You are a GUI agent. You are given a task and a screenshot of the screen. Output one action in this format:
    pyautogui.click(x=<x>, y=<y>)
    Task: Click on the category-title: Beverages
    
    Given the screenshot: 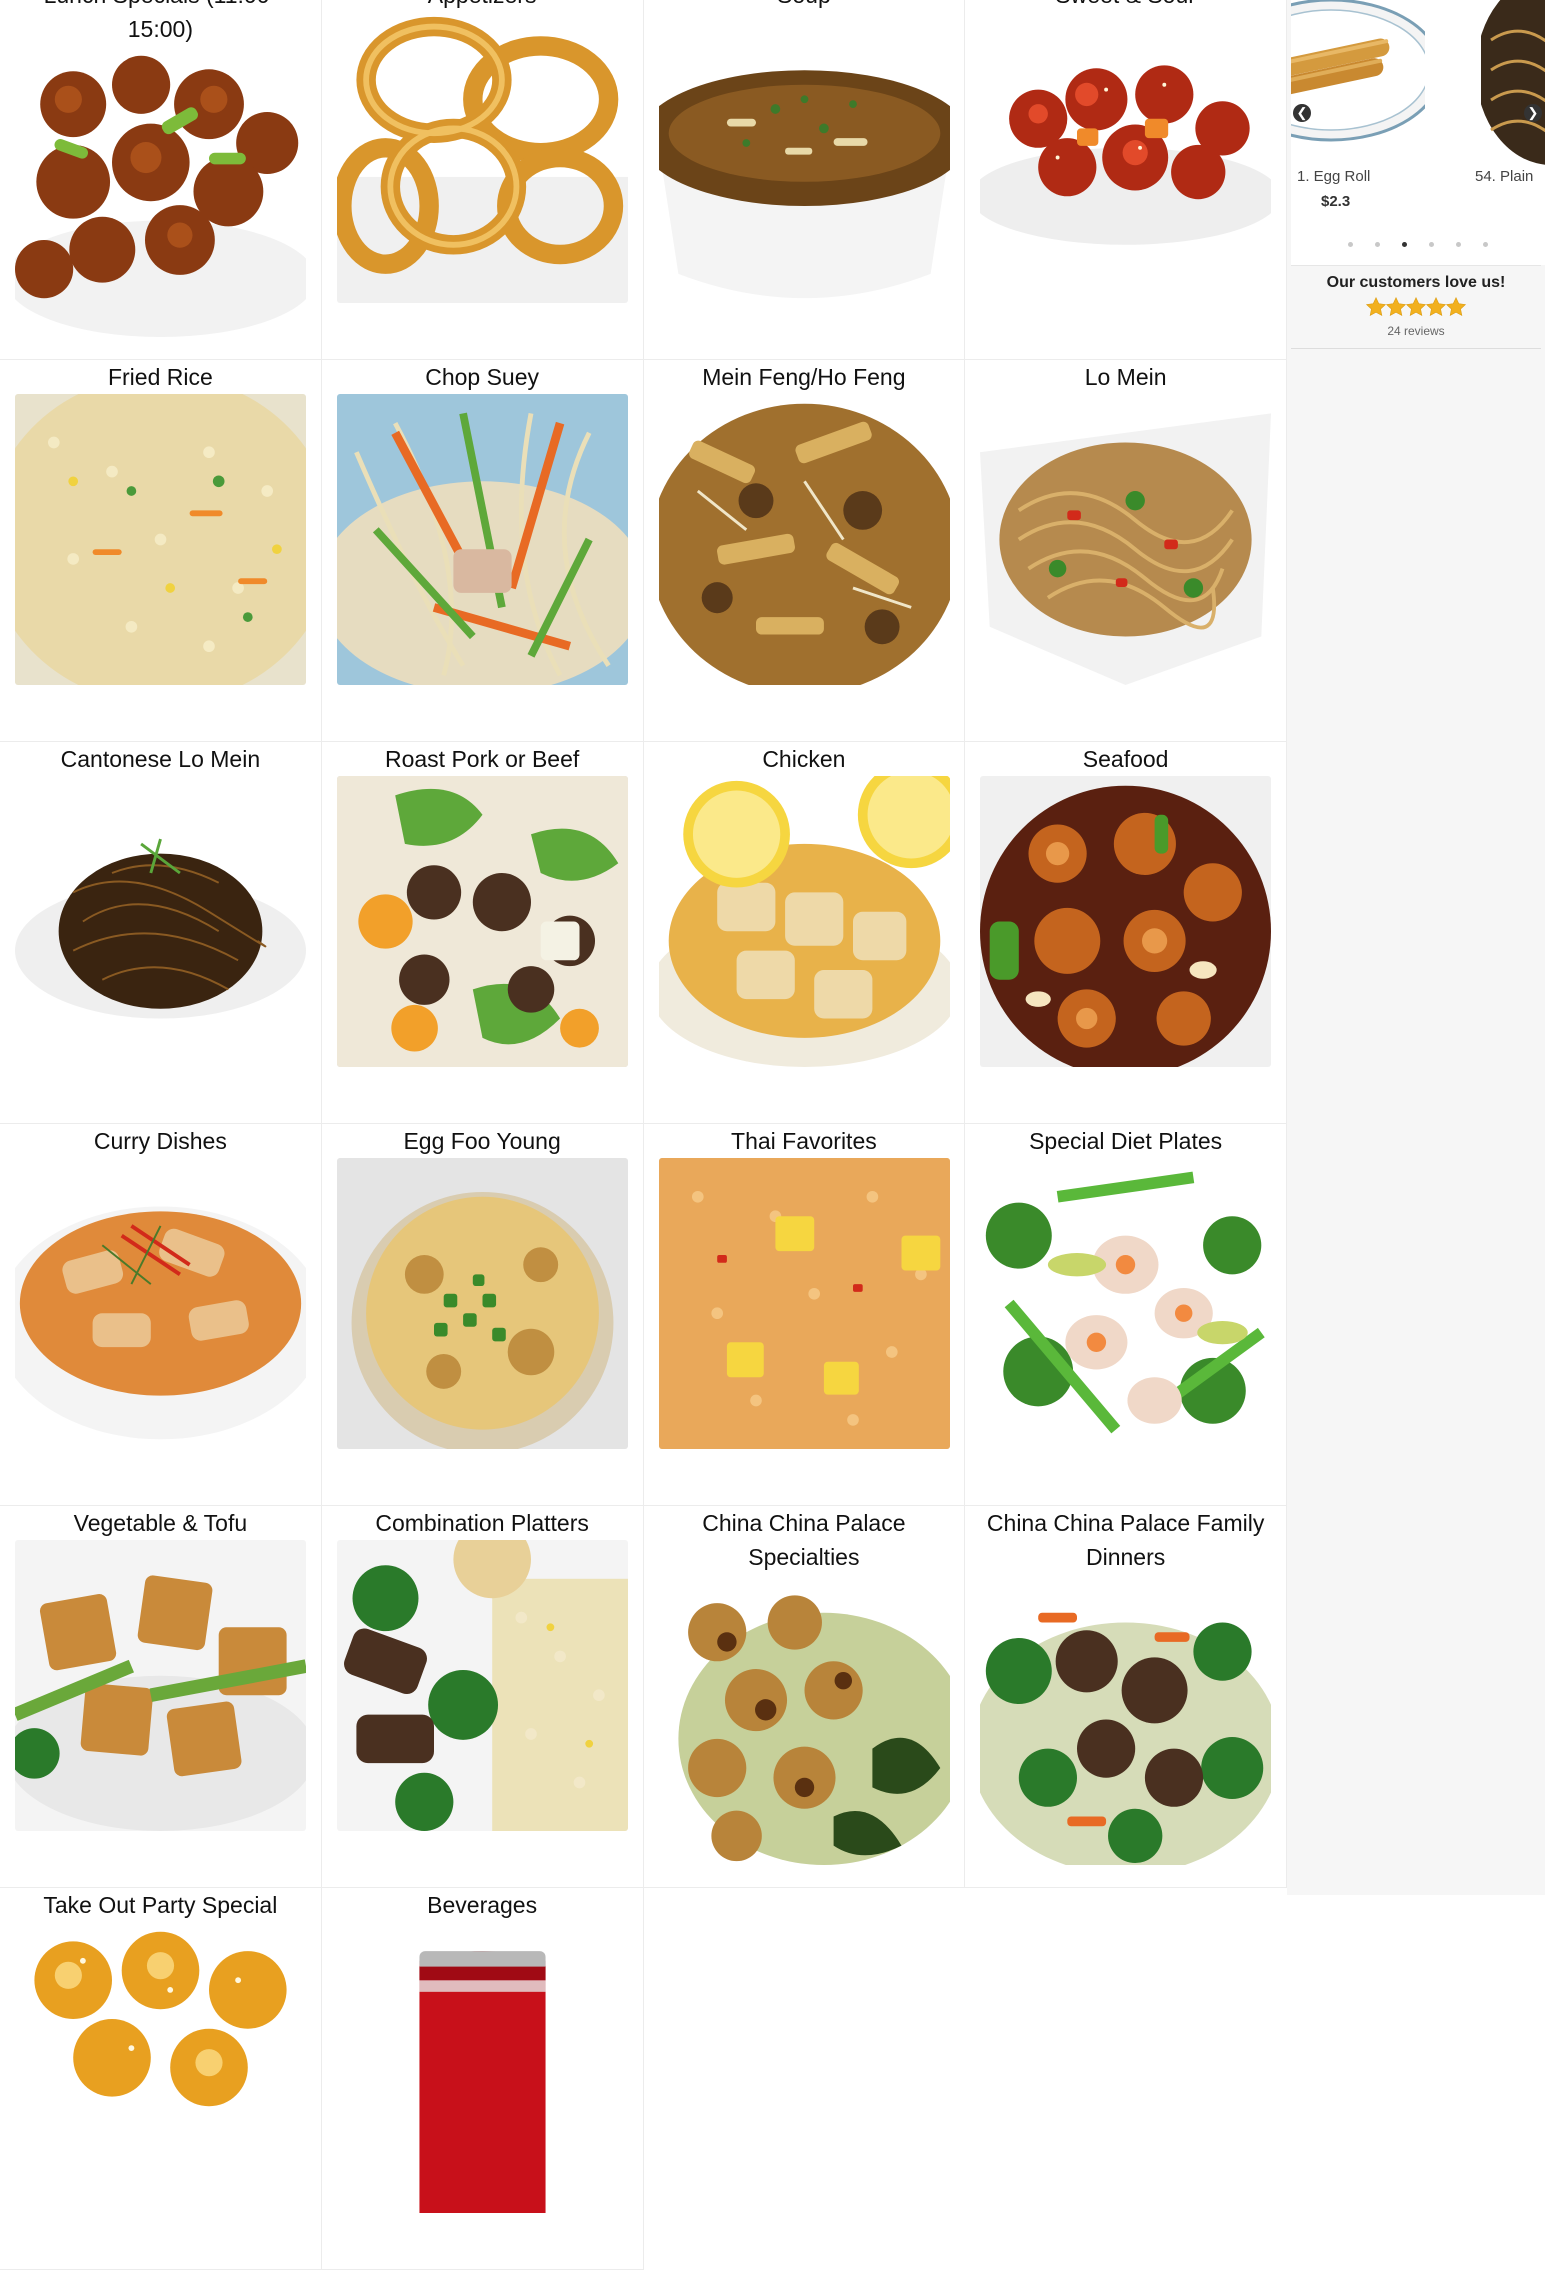 What is the action you would take?
    pyautogui.click(x=482, y=1905)
    